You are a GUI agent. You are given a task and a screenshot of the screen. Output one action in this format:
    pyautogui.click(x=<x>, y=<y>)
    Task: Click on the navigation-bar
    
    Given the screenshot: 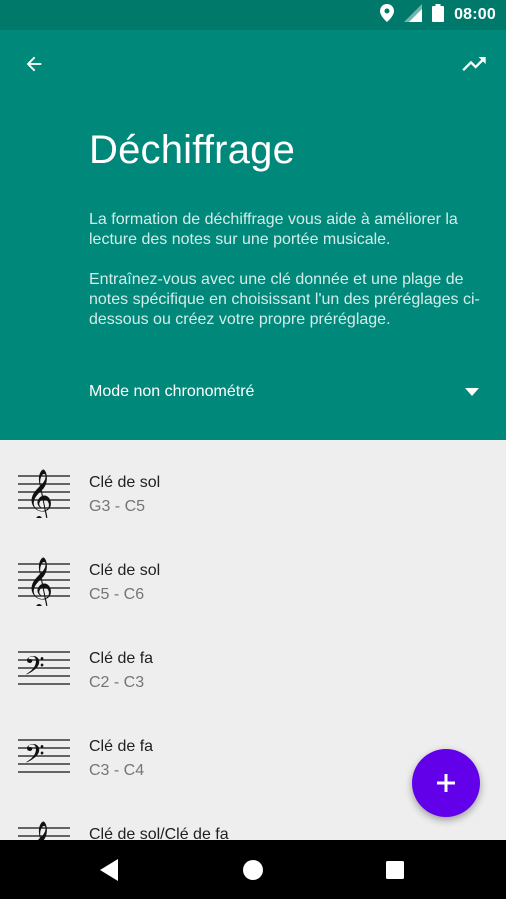 What is the action you would take?
    pyautogui.click(x=253, y=869)
    